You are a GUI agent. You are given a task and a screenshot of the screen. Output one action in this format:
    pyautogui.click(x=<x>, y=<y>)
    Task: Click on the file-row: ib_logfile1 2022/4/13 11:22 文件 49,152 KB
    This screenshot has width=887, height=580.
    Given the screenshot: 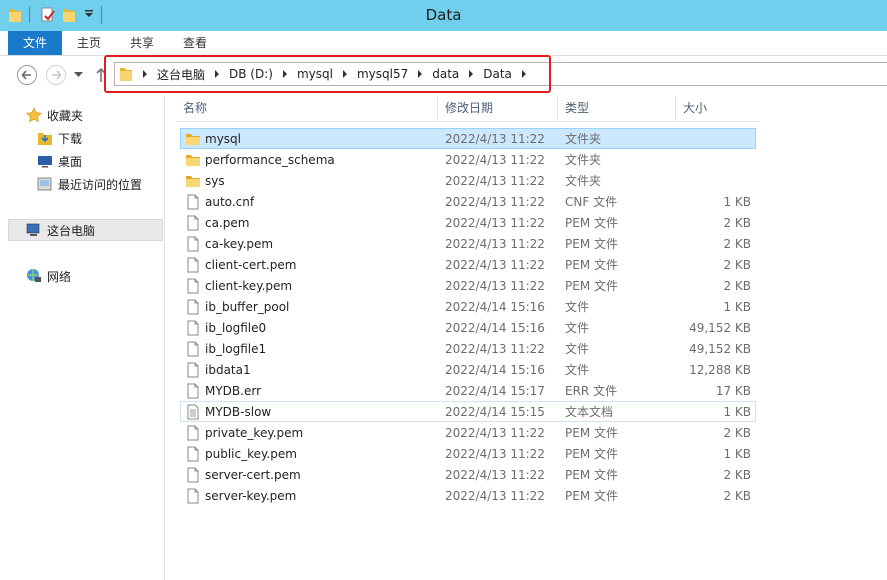 What is the action you would take?
    pyautogui.click(x=468, y=348)
    